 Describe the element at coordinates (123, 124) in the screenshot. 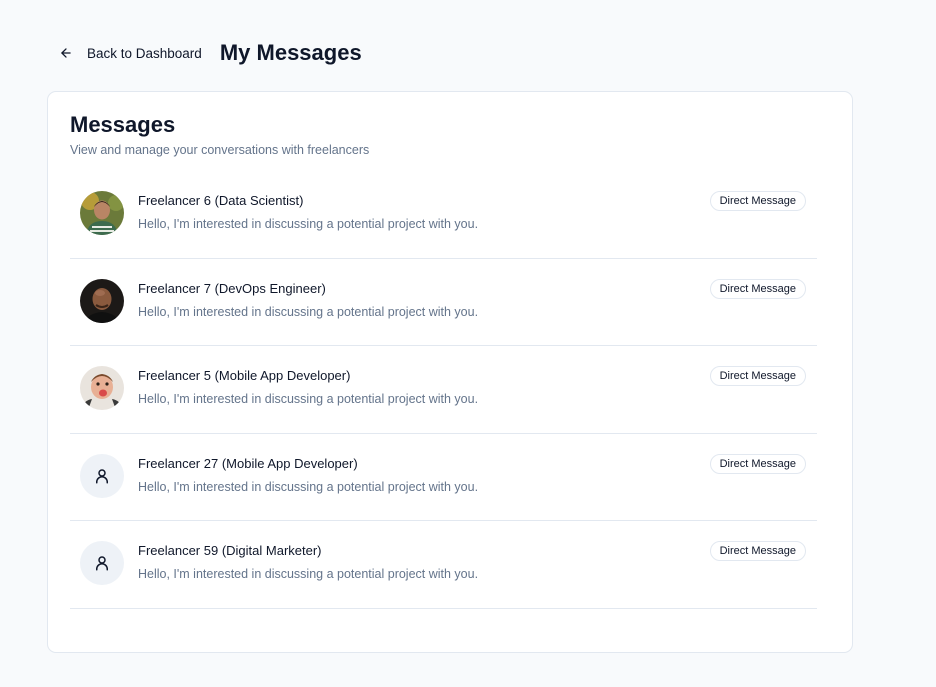

I see `card-title: Messages` at that location.